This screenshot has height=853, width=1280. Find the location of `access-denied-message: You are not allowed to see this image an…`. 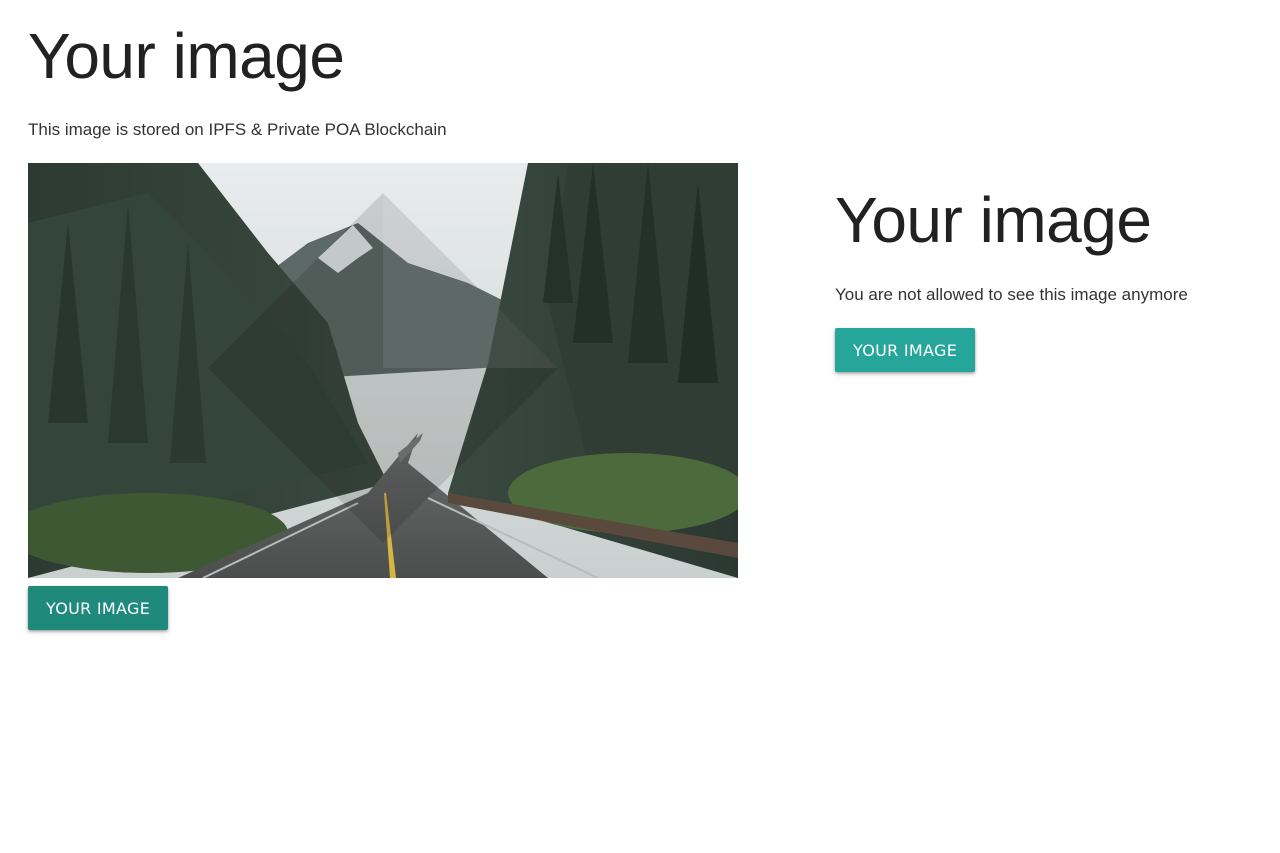

access-denied-message: You are not allowed to see this image an… is located at coordinates (1011, 294).